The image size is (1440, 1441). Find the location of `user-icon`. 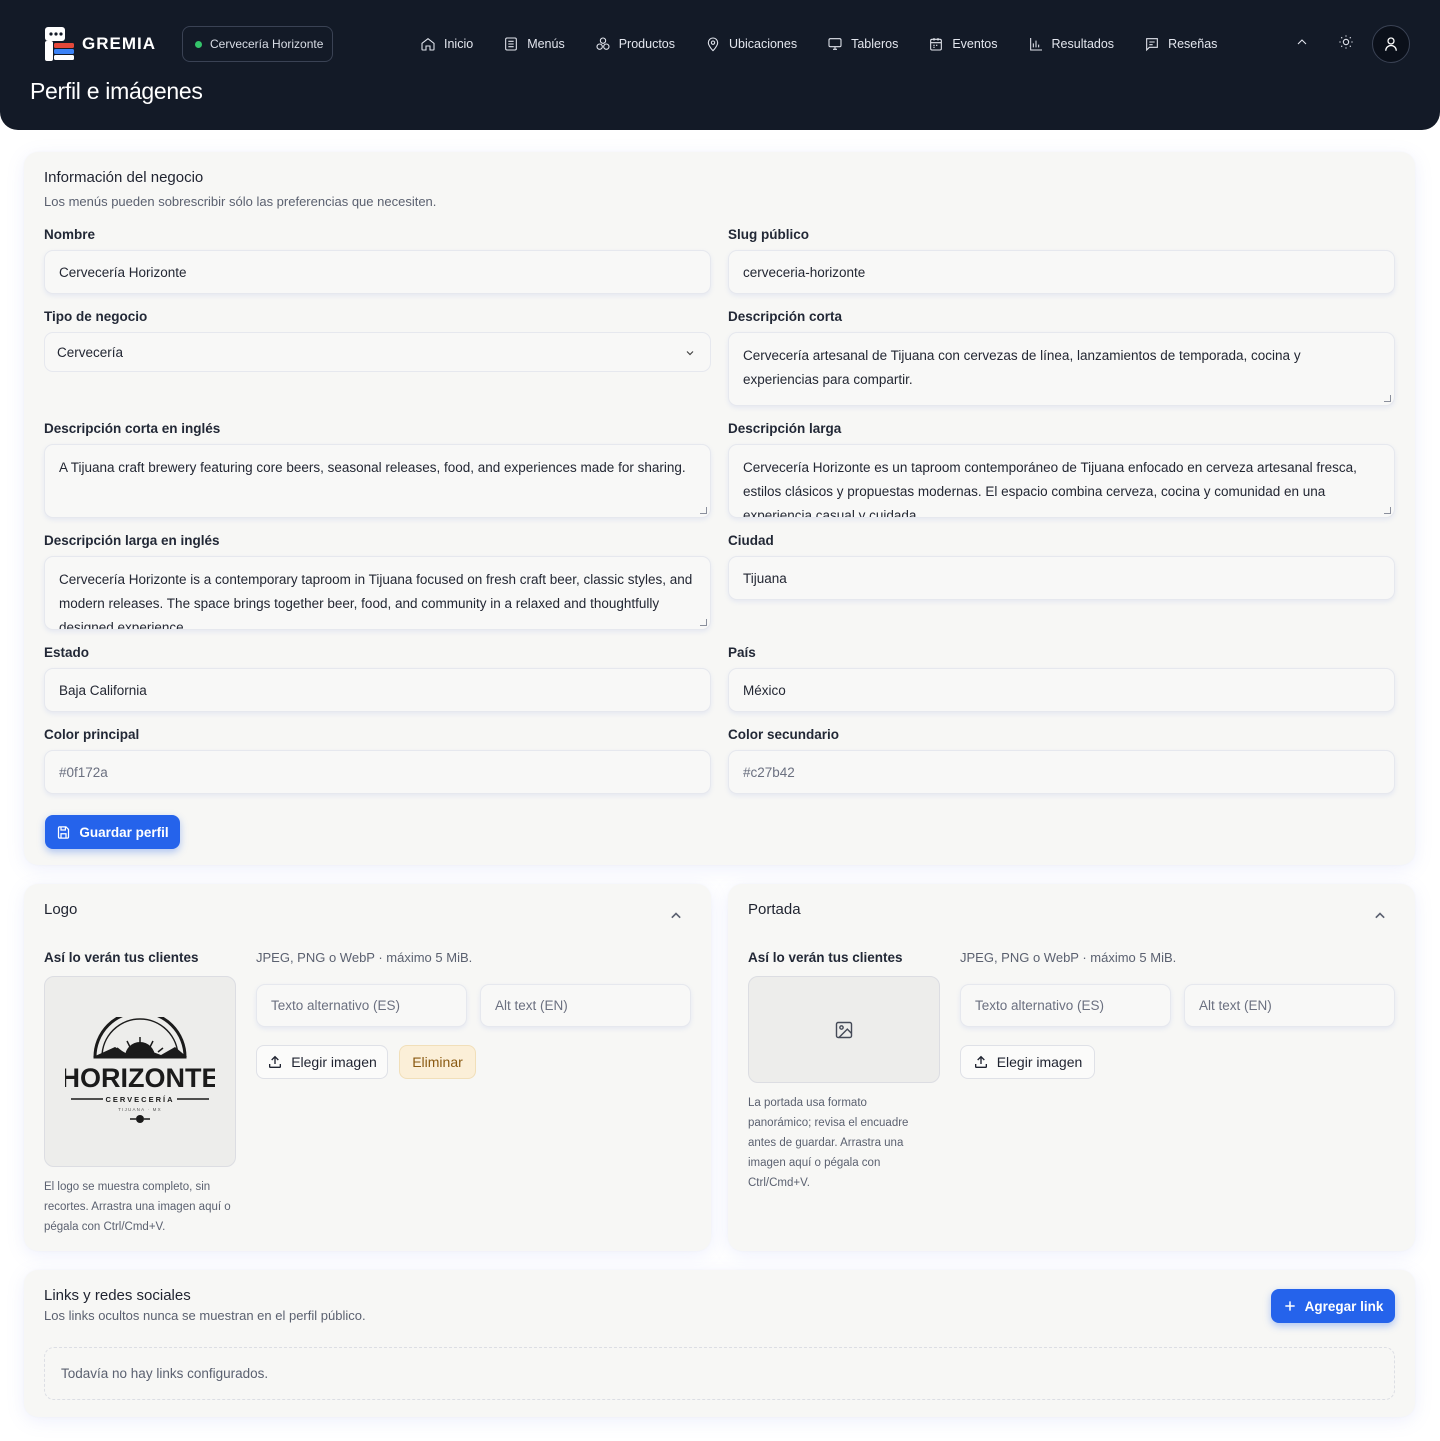

user-icon is located at coordinates (1391, 44).